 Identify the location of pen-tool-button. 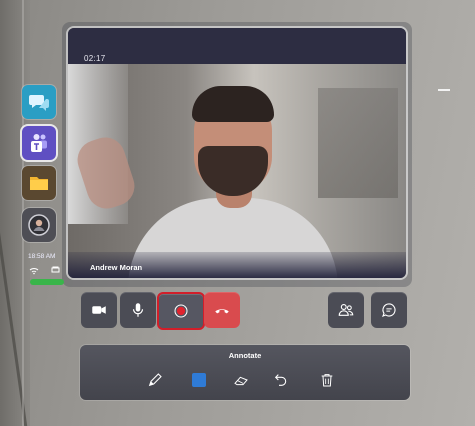
(155, 380).